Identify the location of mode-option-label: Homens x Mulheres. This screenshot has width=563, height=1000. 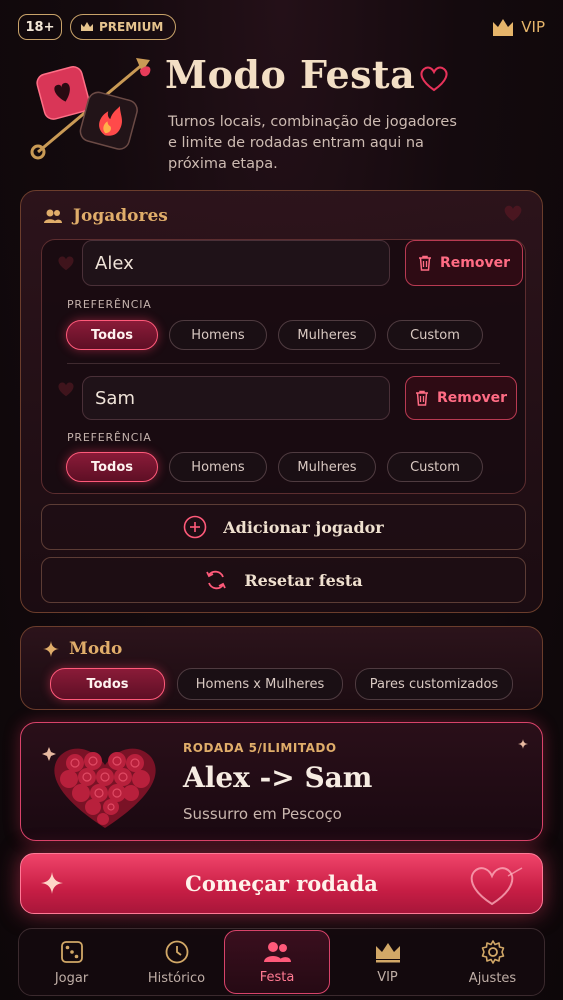
(260, 684).